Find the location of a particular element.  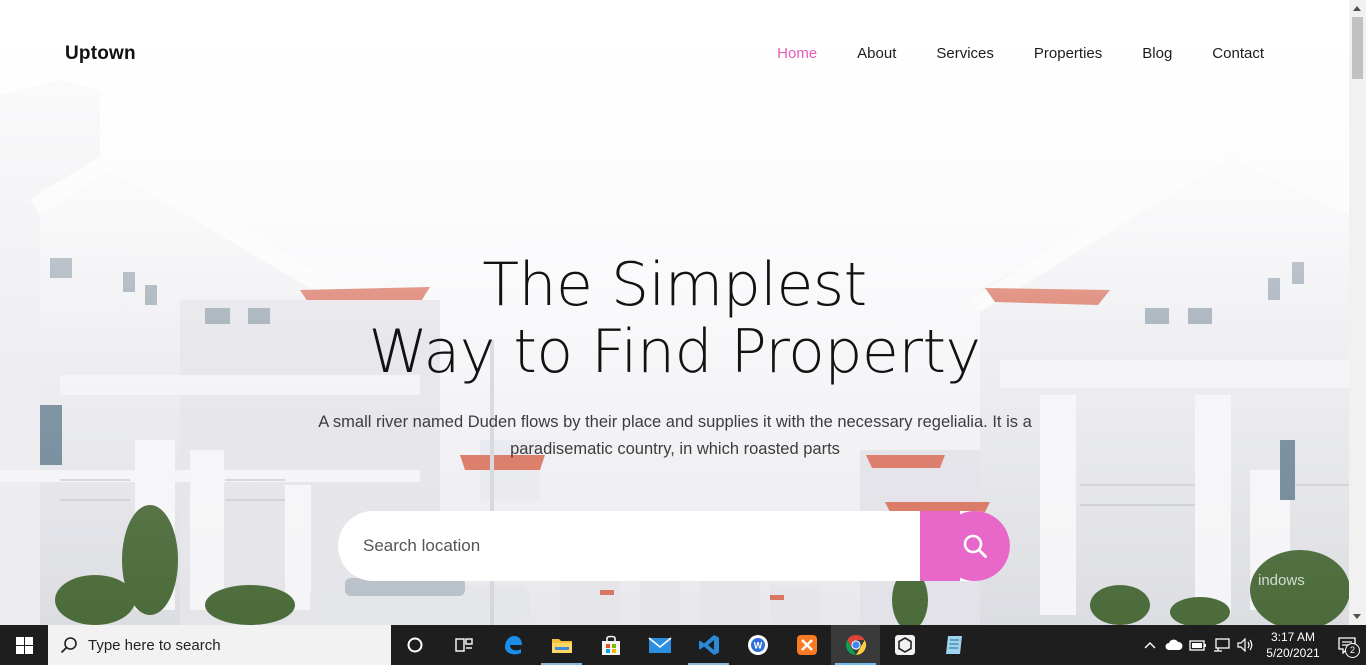

nav-services-link: Services is located at coordinates (965, 53).